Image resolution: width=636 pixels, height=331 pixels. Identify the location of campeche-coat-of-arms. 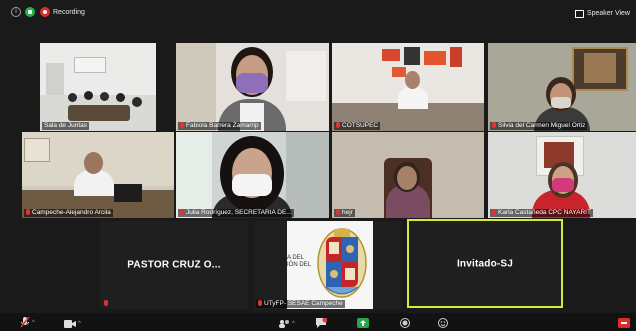
(342, 264).